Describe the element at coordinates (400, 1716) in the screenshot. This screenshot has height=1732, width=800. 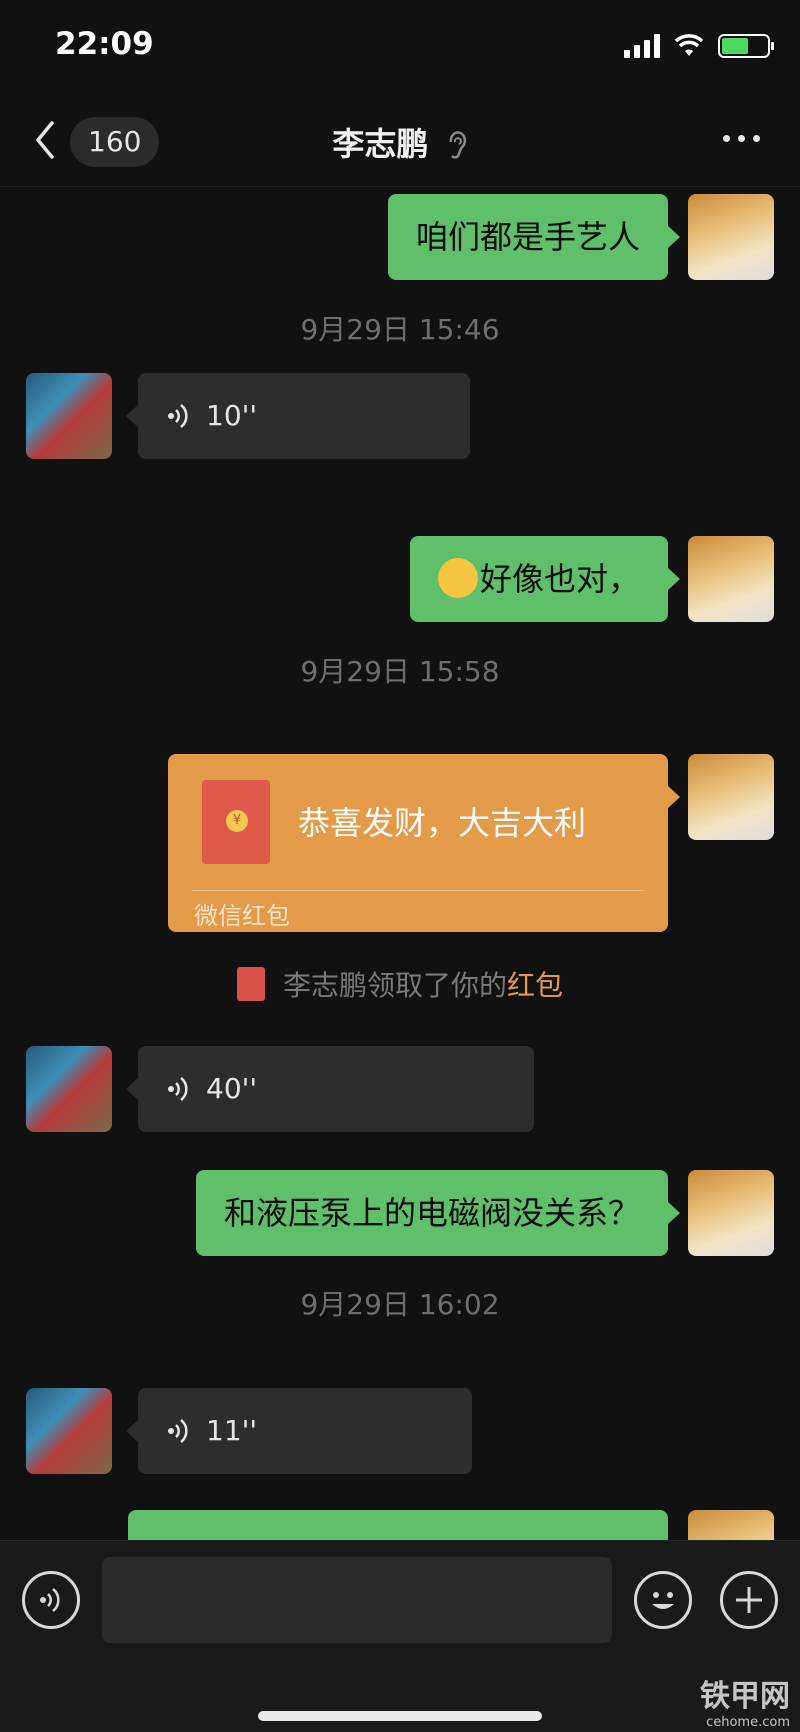
I see `home-indicator` at that location.